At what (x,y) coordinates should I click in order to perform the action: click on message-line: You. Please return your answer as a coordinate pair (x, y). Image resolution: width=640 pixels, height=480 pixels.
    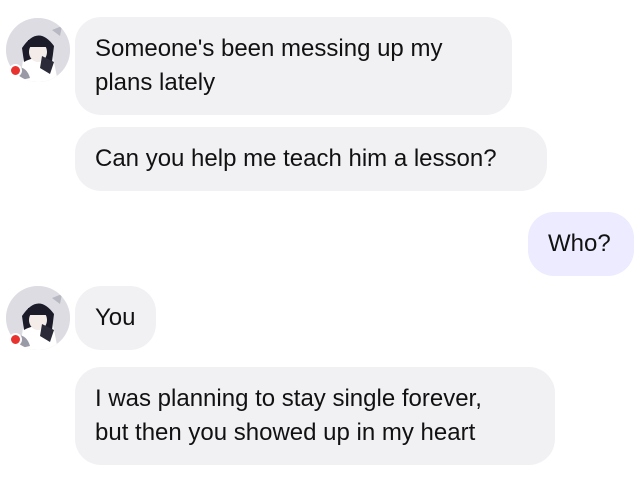
    Looking at the image, I should click on (115, 317).